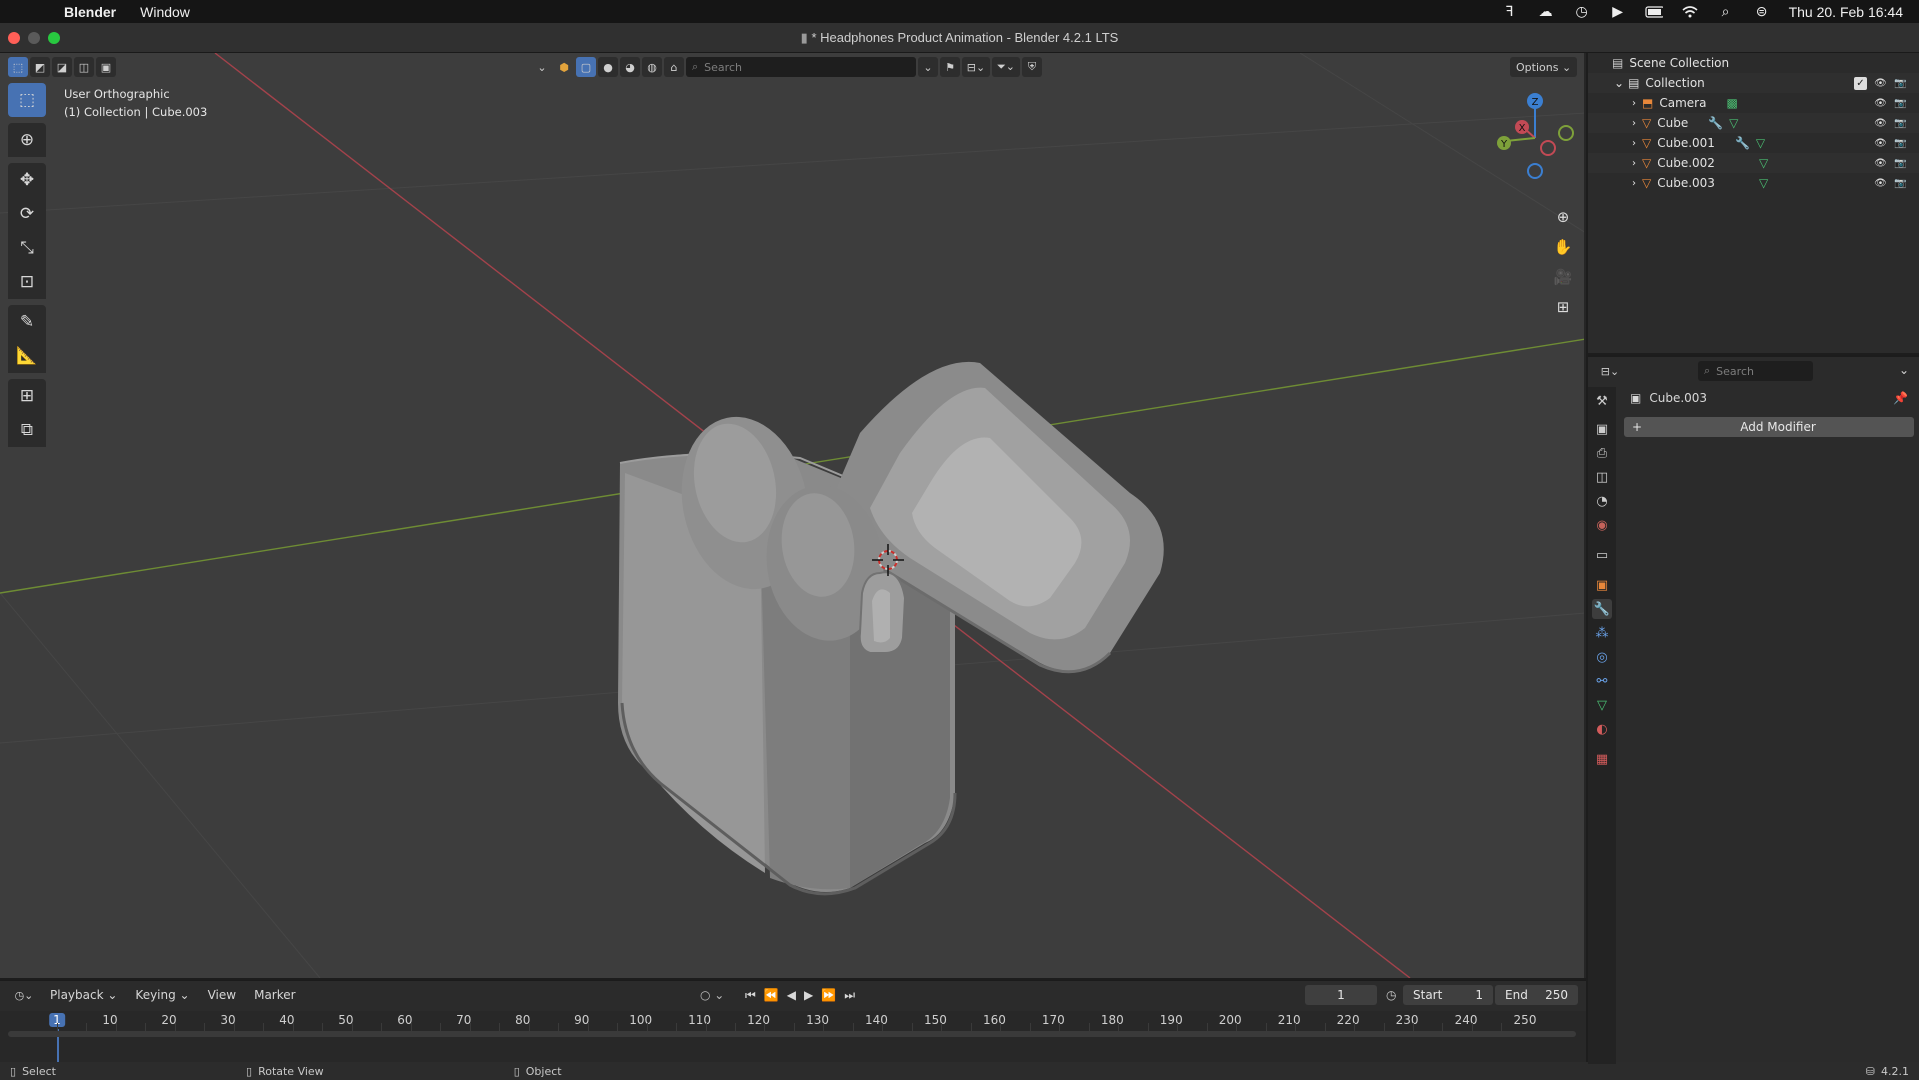 The height and width of the screenshot is (1080, 1919). Describe the element at coordinates (27, 322) in the screenshot. I see `annotate-tool-icon: ✎` at that location.